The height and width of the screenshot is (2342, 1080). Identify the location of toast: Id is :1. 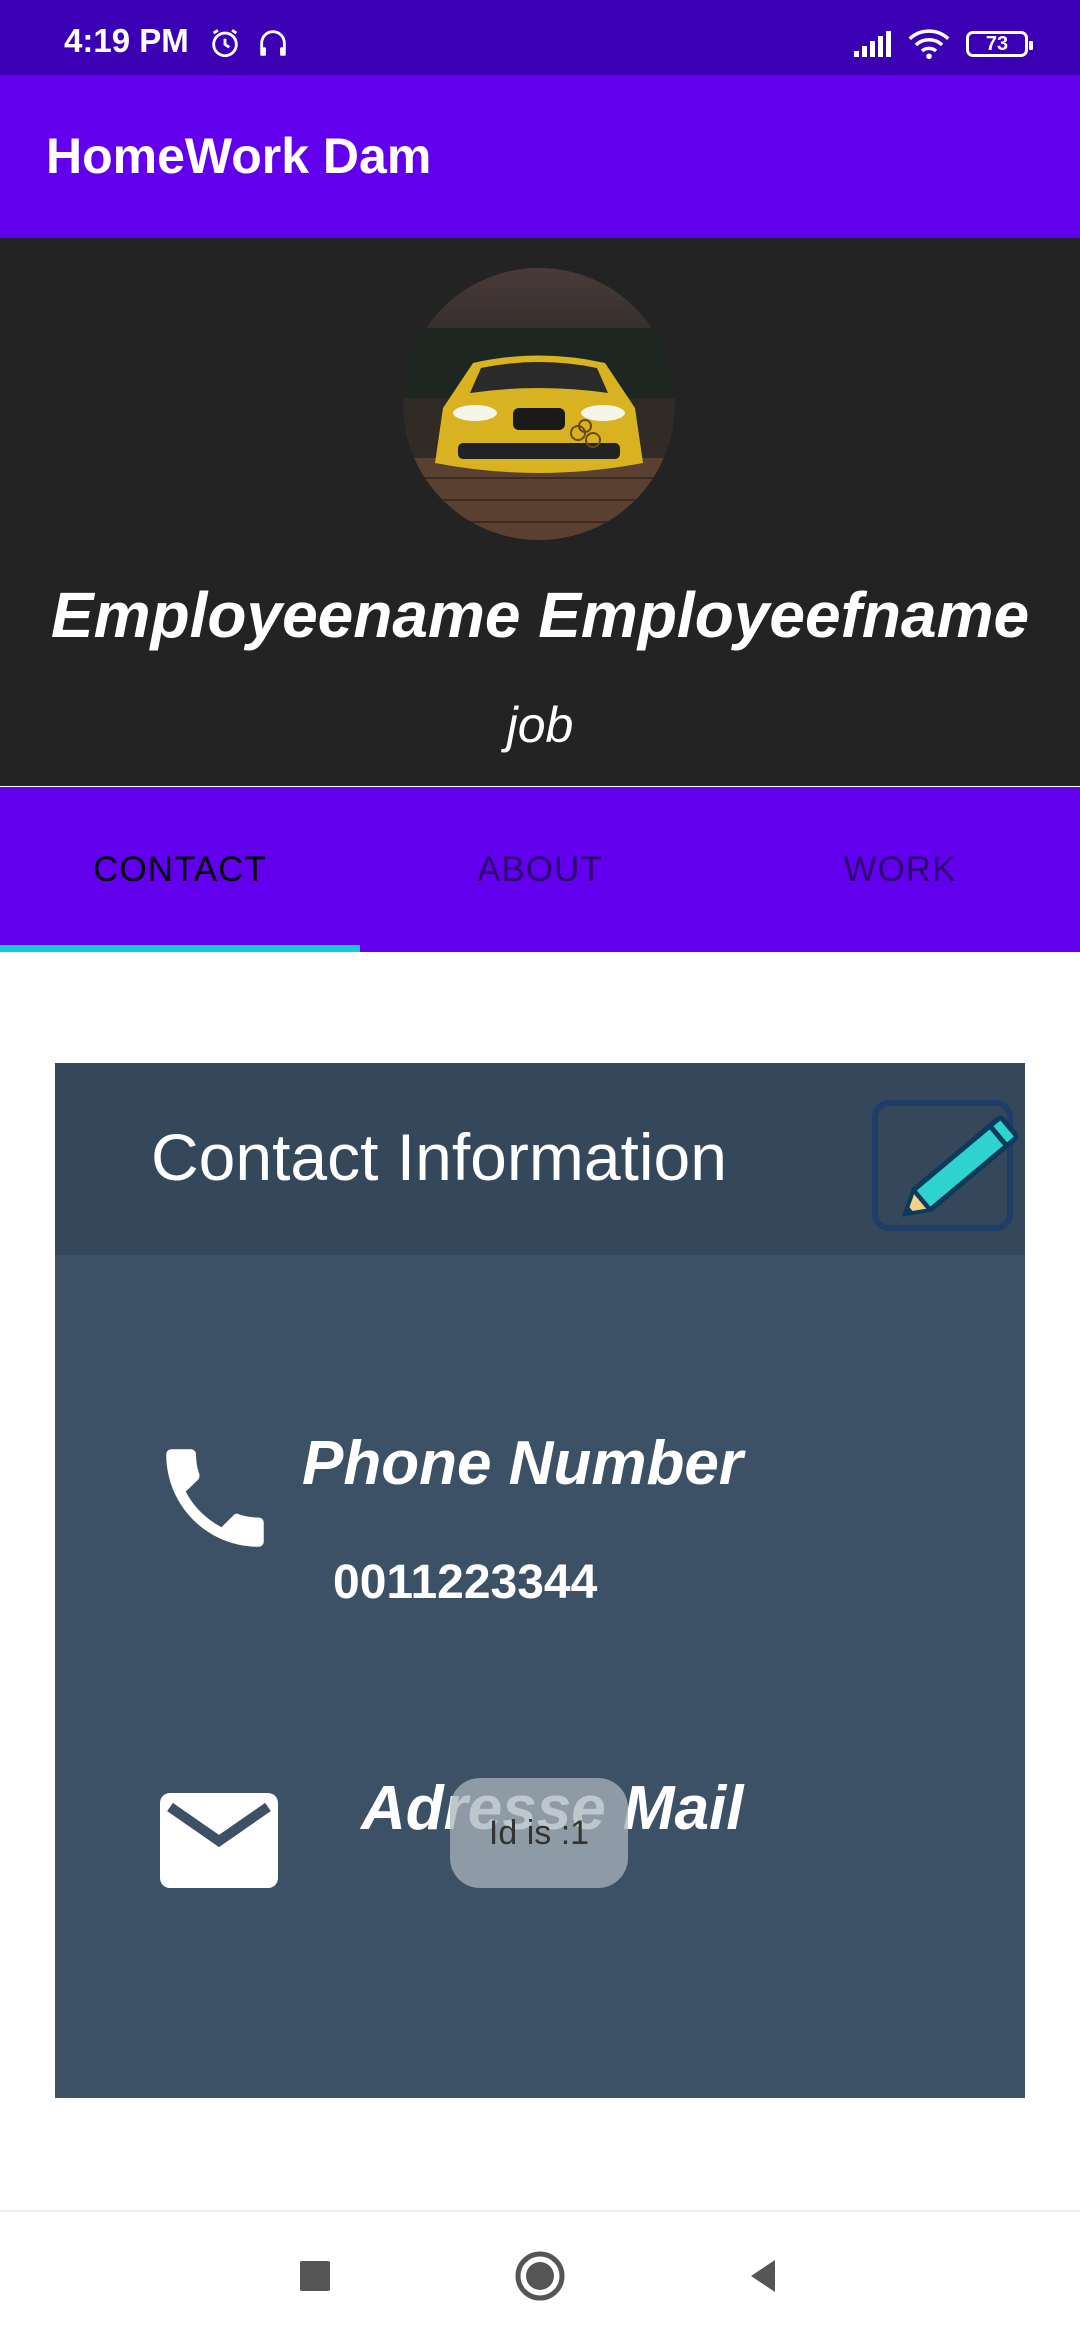
(539, 1833).